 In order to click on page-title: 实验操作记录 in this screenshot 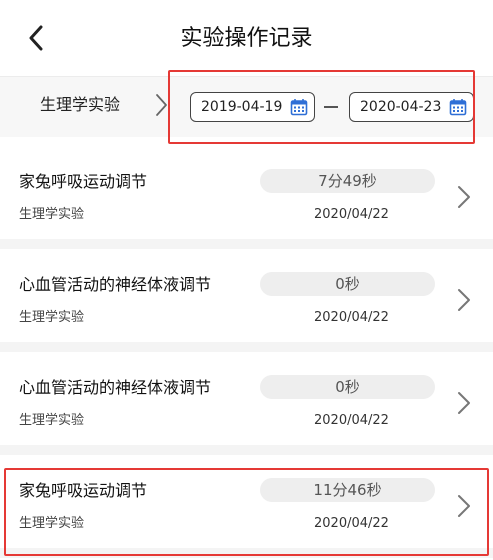, I will do `click(246, 38)`.